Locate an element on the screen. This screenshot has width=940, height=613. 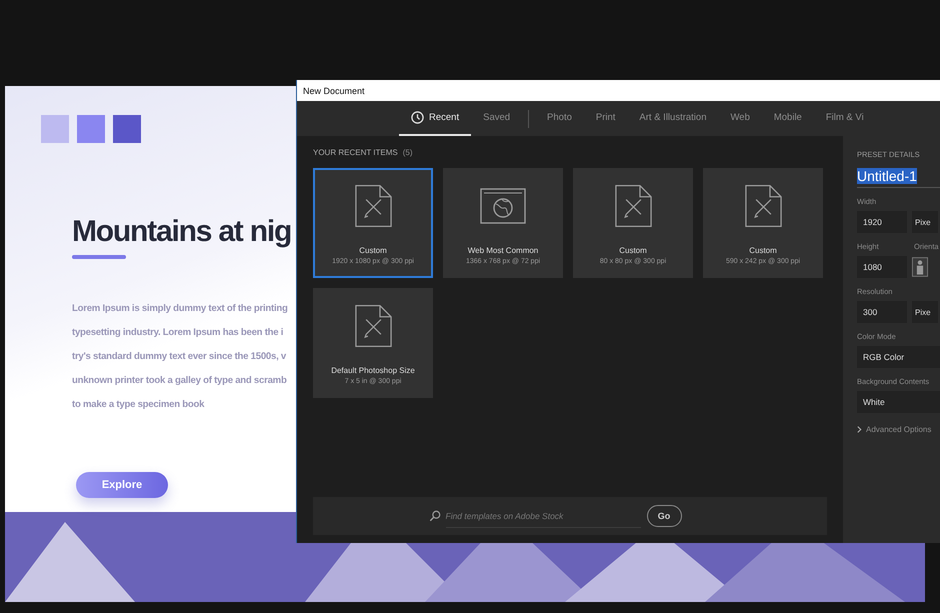
clock-icon is located at coordinates (417, 117).